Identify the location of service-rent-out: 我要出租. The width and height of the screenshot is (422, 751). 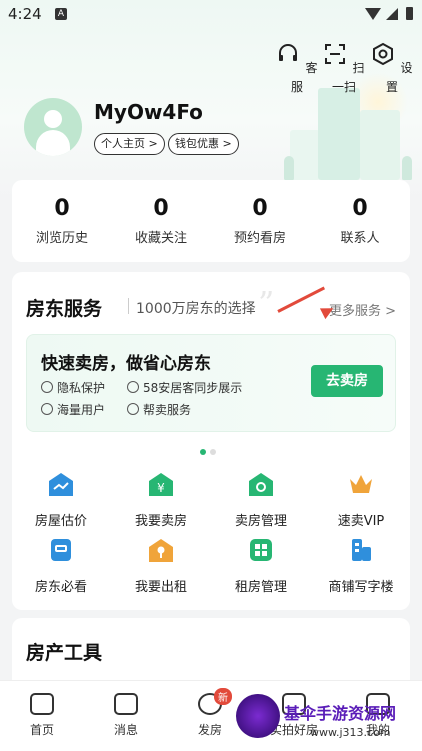
(161, 565).